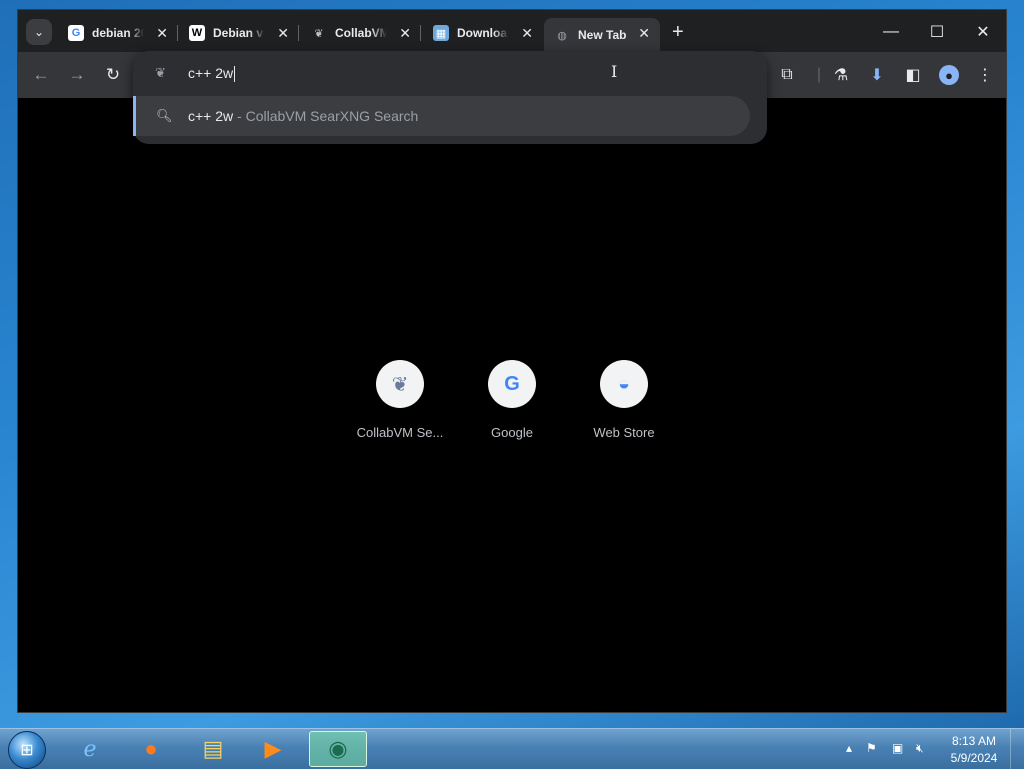 The image size is (1024, 769). What do you see at coordinates (974, 741) in the screenshot?
I see `clock-time: 8:13 AM` at bounding box center [974, 741].